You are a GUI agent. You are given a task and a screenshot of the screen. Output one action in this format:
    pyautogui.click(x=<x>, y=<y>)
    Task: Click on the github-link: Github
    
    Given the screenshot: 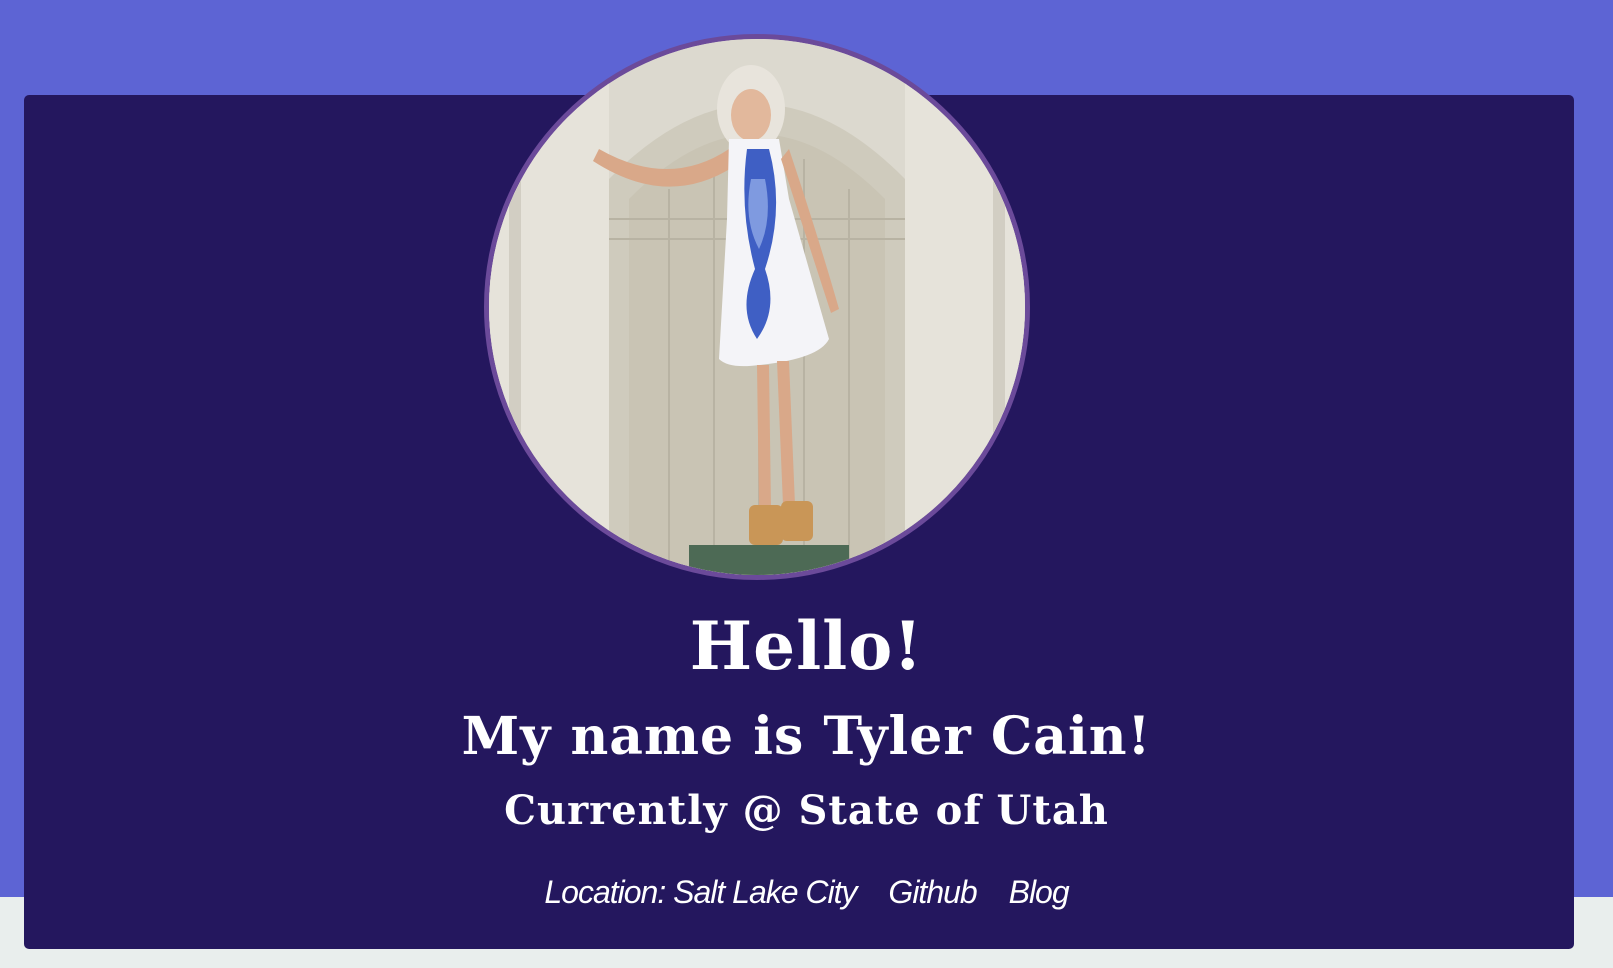 What is the action you would take?
    pyautogui.click(x=932, y=892)
    